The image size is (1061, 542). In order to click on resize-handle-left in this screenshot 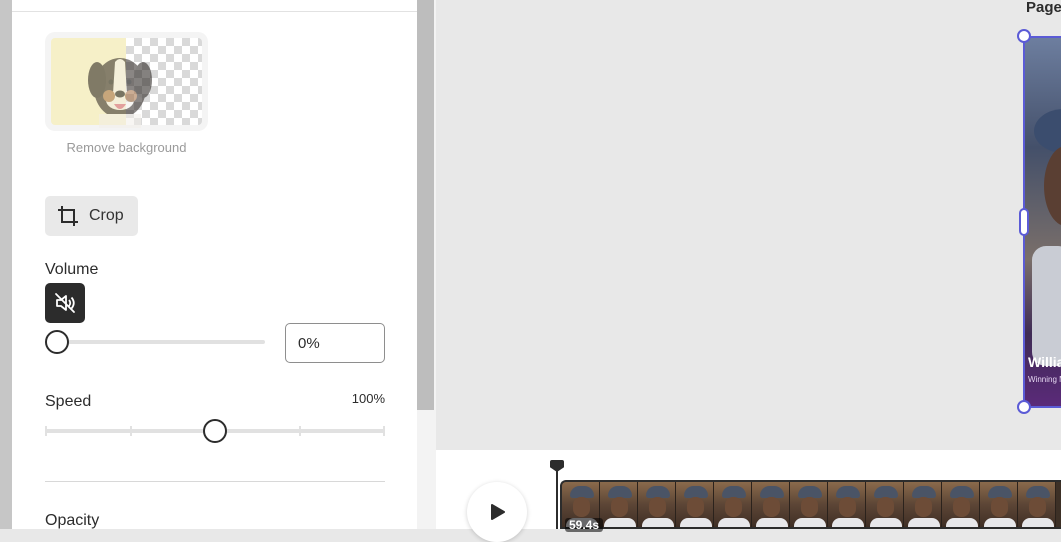, I will do `click(1024, 222)`.